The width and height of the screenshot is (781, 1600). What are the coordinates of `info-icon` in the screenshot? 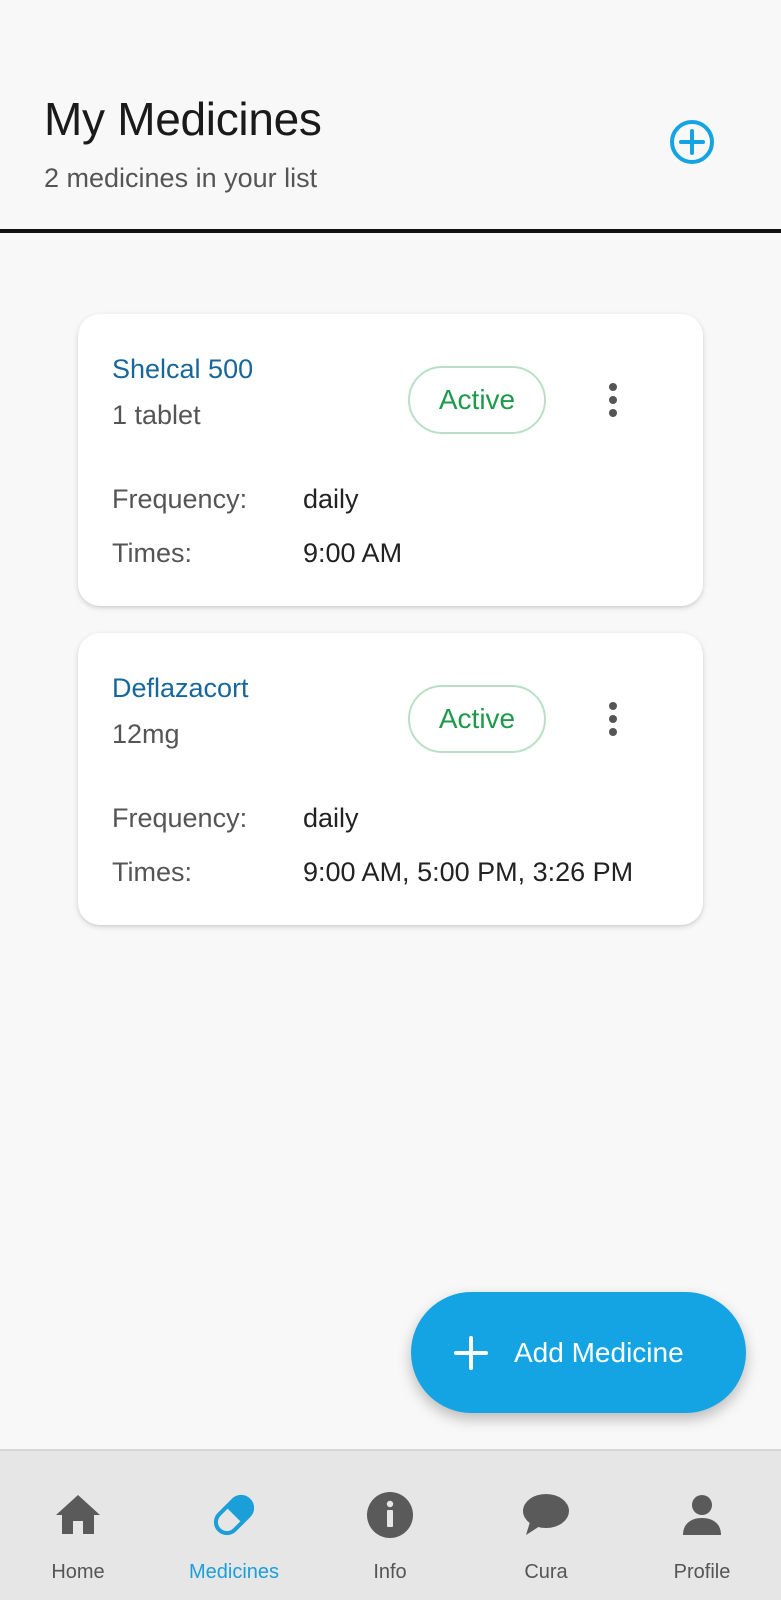 It's located at (390, 1515).